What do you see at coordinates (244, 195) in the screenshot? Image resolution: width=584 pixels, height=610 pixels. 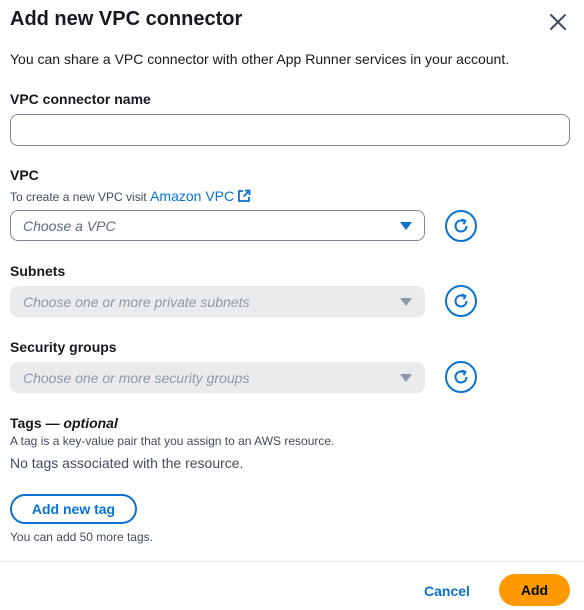 I see `external-link-icon` at bounding box center [244, 195].